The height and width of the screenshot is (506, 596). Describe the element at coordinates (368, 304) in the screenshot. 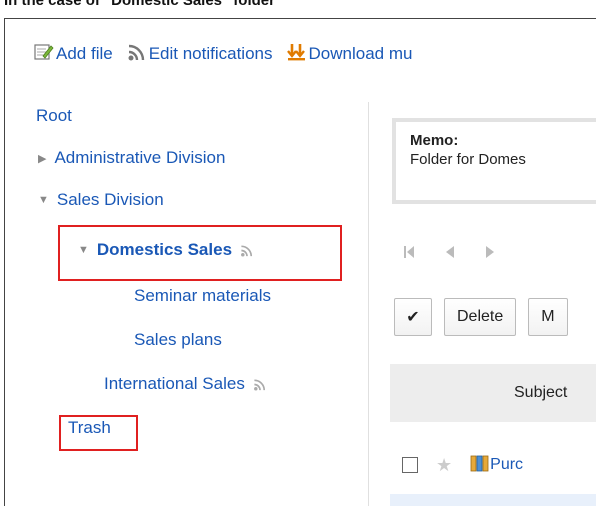

I see `pane-divider` at that location.